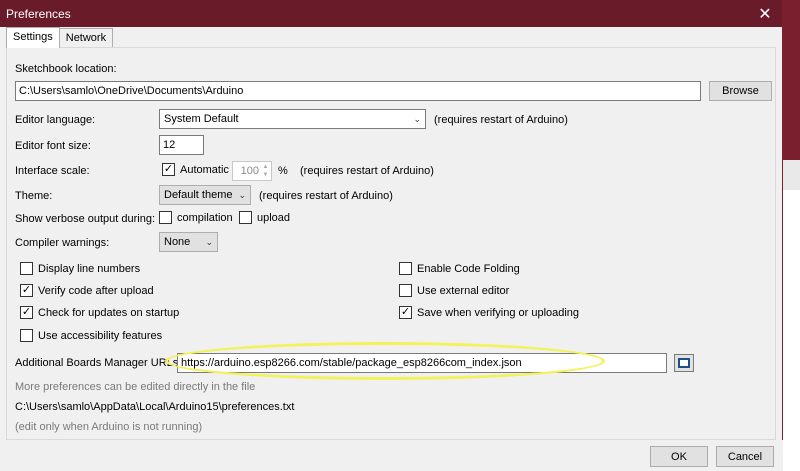 The height and width of the screenshot is (471, 800). I want to click on theme-value: Default theme, so click(198, 195).